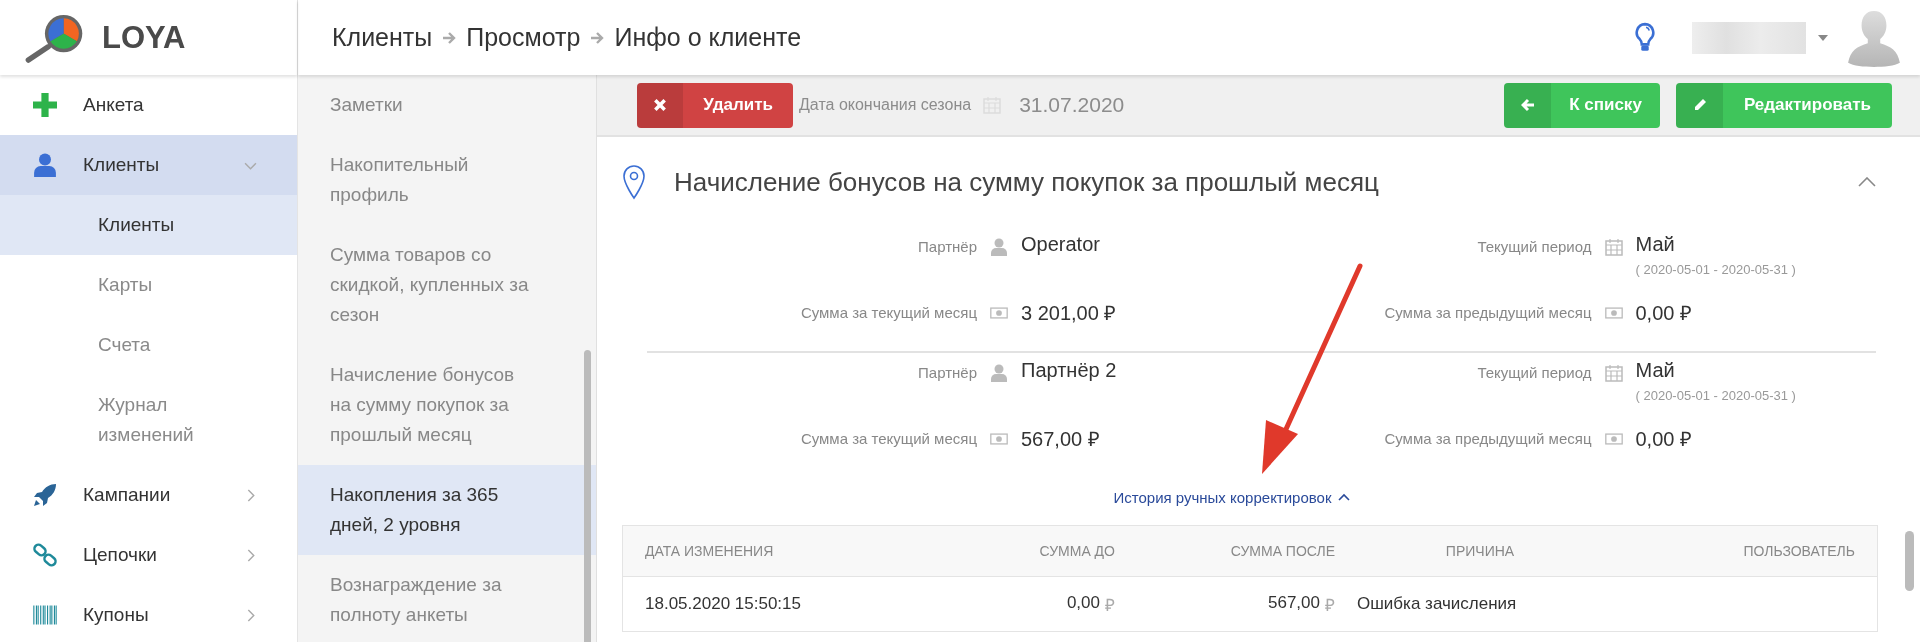  I want to click on field-value: Партнёр 2, so click(1069, 370).